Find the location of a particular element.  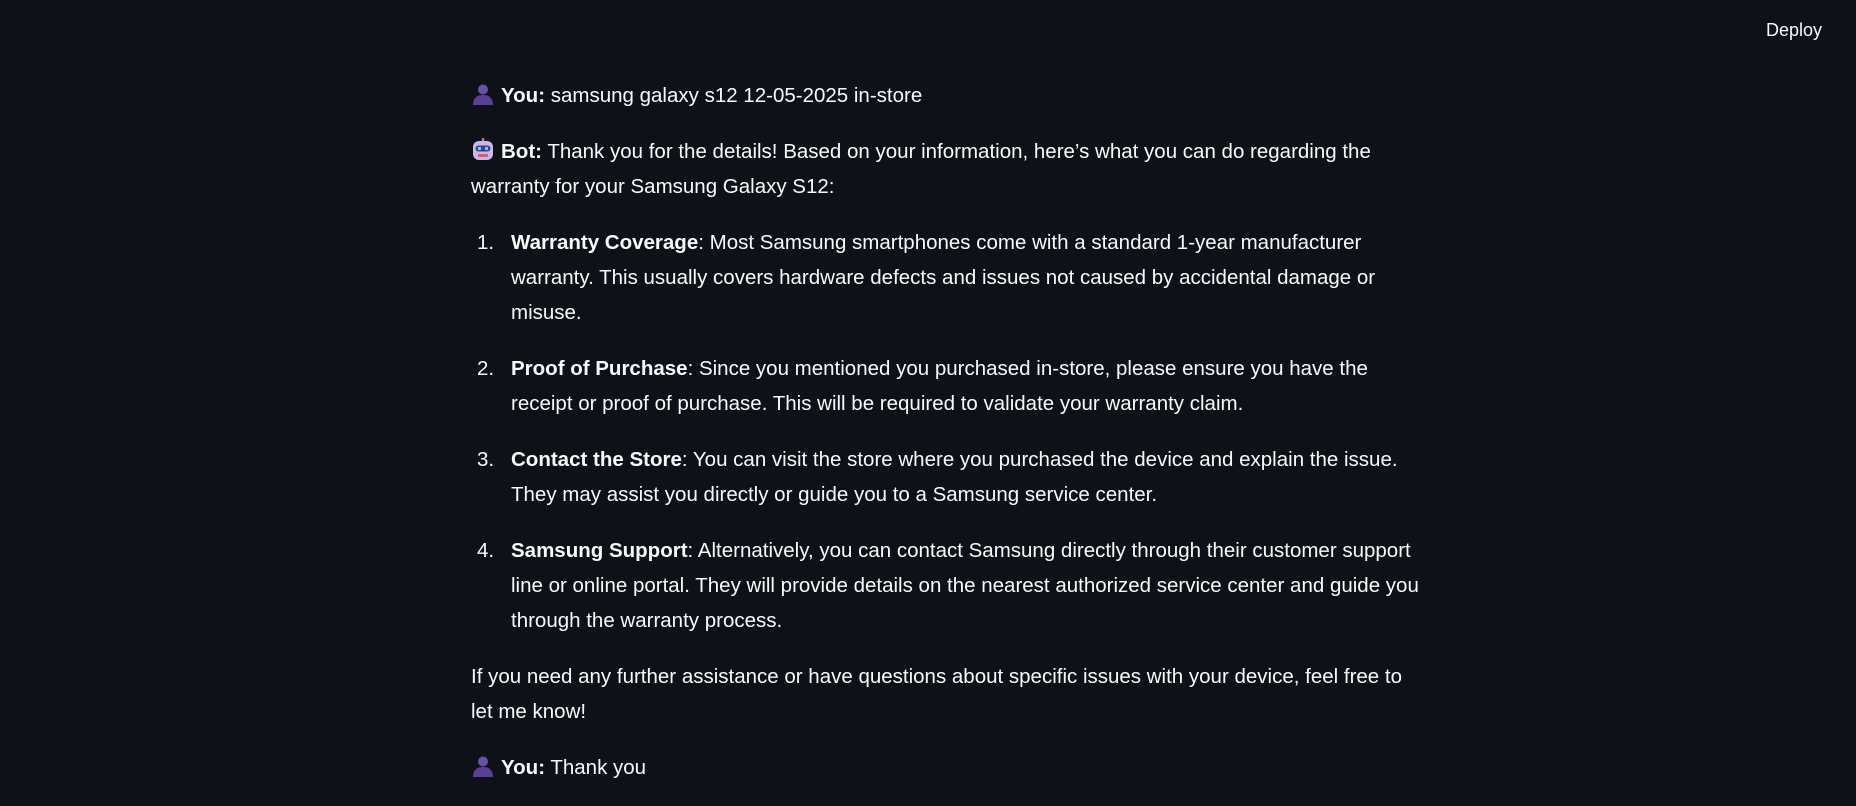

list-item-title: Proof of Purchase is located at coordinates (599, 368).